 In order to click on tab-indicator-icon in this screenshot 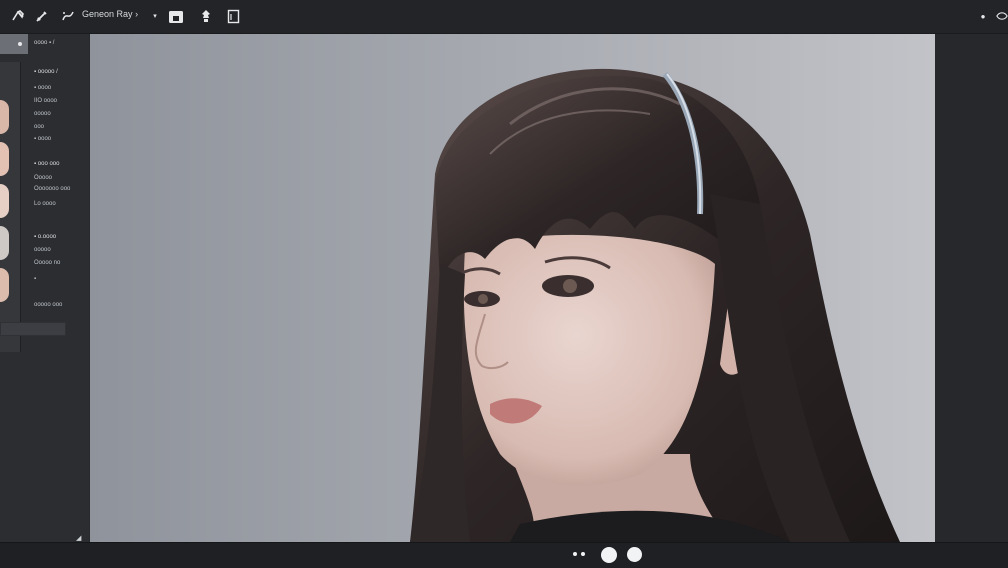, I will do `click(20, 44)`.